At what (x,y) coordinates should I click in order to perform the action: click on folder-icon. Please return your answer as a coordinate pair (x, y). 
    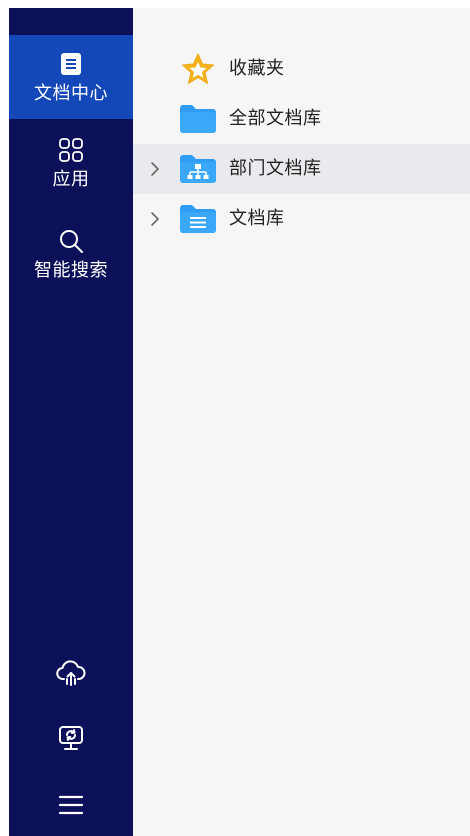
    Looking at the image, I should click on (198, 119).